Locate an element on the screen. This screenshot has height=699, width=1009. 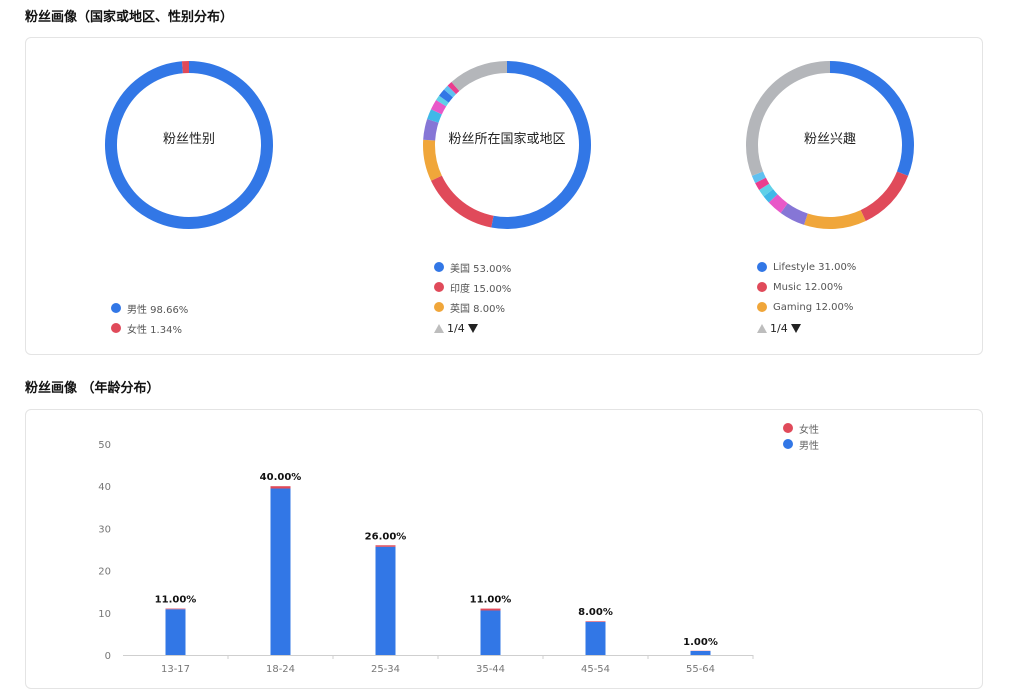
bar-55-64-男性 is located at coordinates (700, 652).